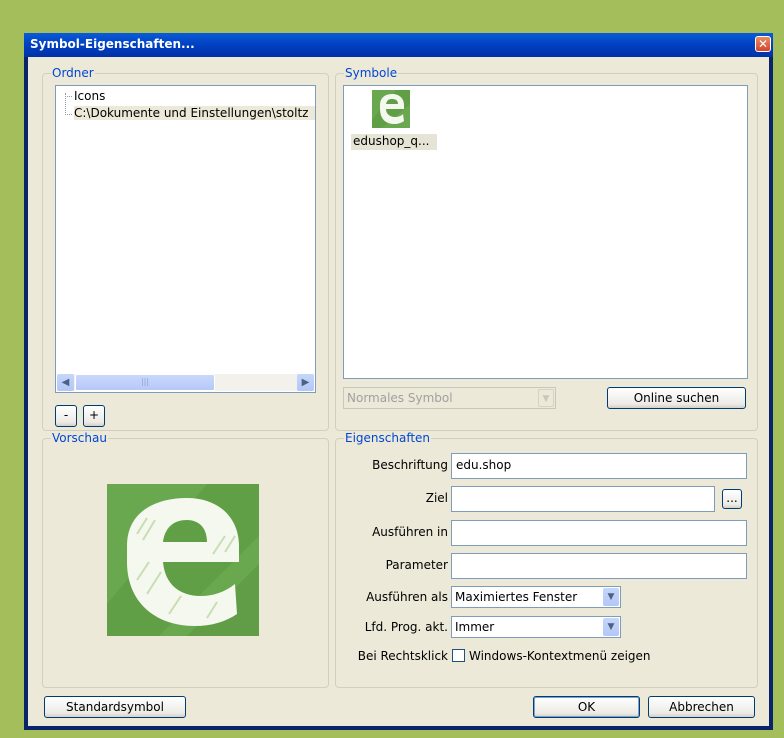 The image size is (784, 738). I want to click on ausfuehren-als-label: Ausführen als, so click(407, 597).